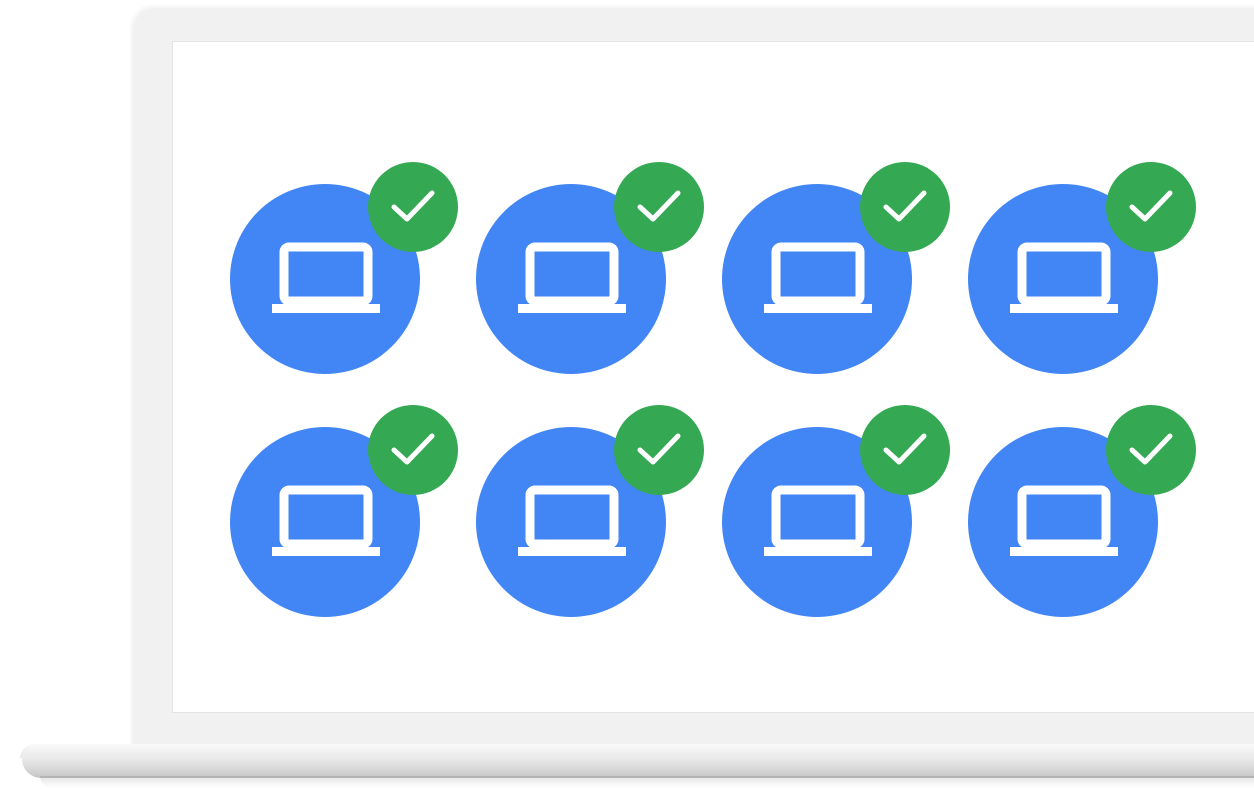  Describe the element at coordinates (647, 782) in the screenshot. I see `laptop-base-shadow` at that location.